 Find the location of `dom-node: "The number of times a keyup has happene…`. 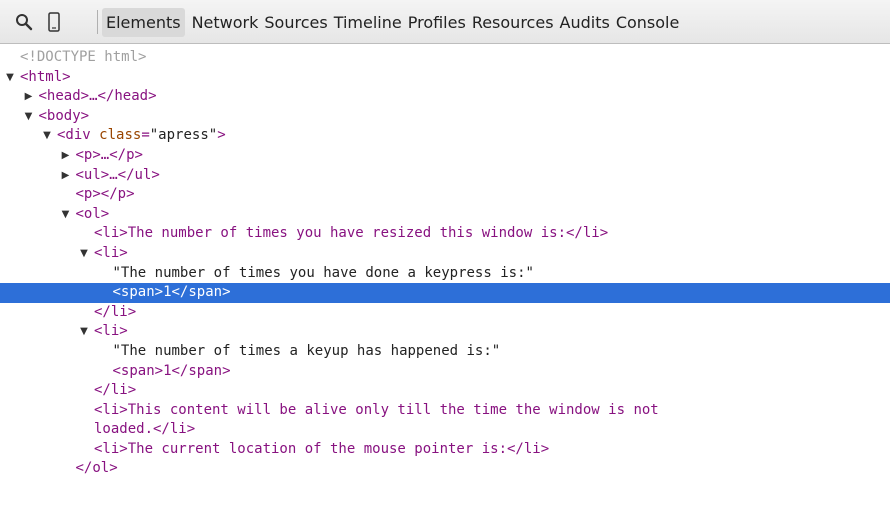

dom-node: "The number of times a keyup has happene… is located at coordinates (445, 352).